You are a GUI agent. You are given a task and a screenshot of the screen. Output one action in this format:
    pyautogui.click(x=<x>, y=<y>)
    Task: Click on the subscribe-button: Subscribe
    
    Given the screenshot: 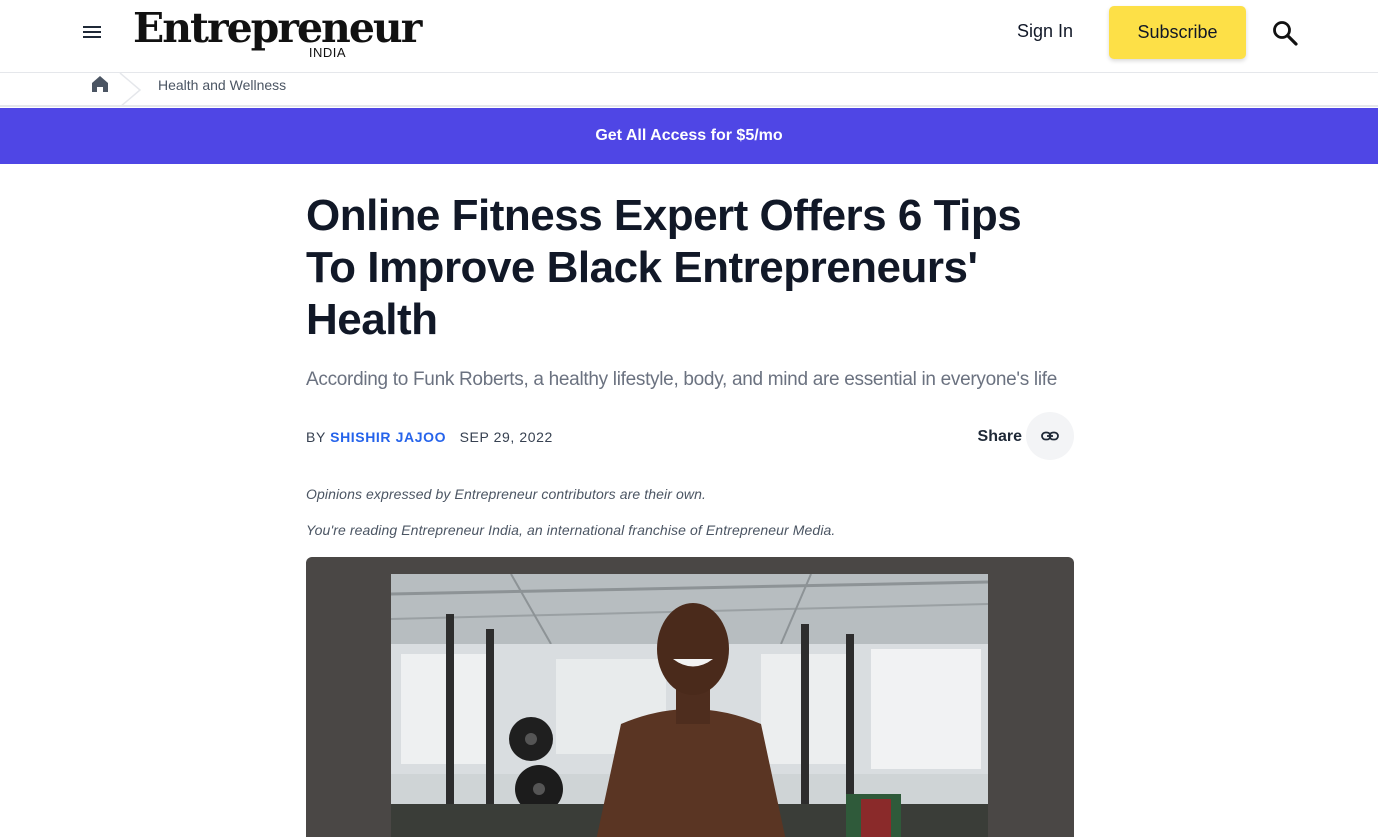 What is the action you would take?
    pyautogui.click(x=1177, y=32)
    